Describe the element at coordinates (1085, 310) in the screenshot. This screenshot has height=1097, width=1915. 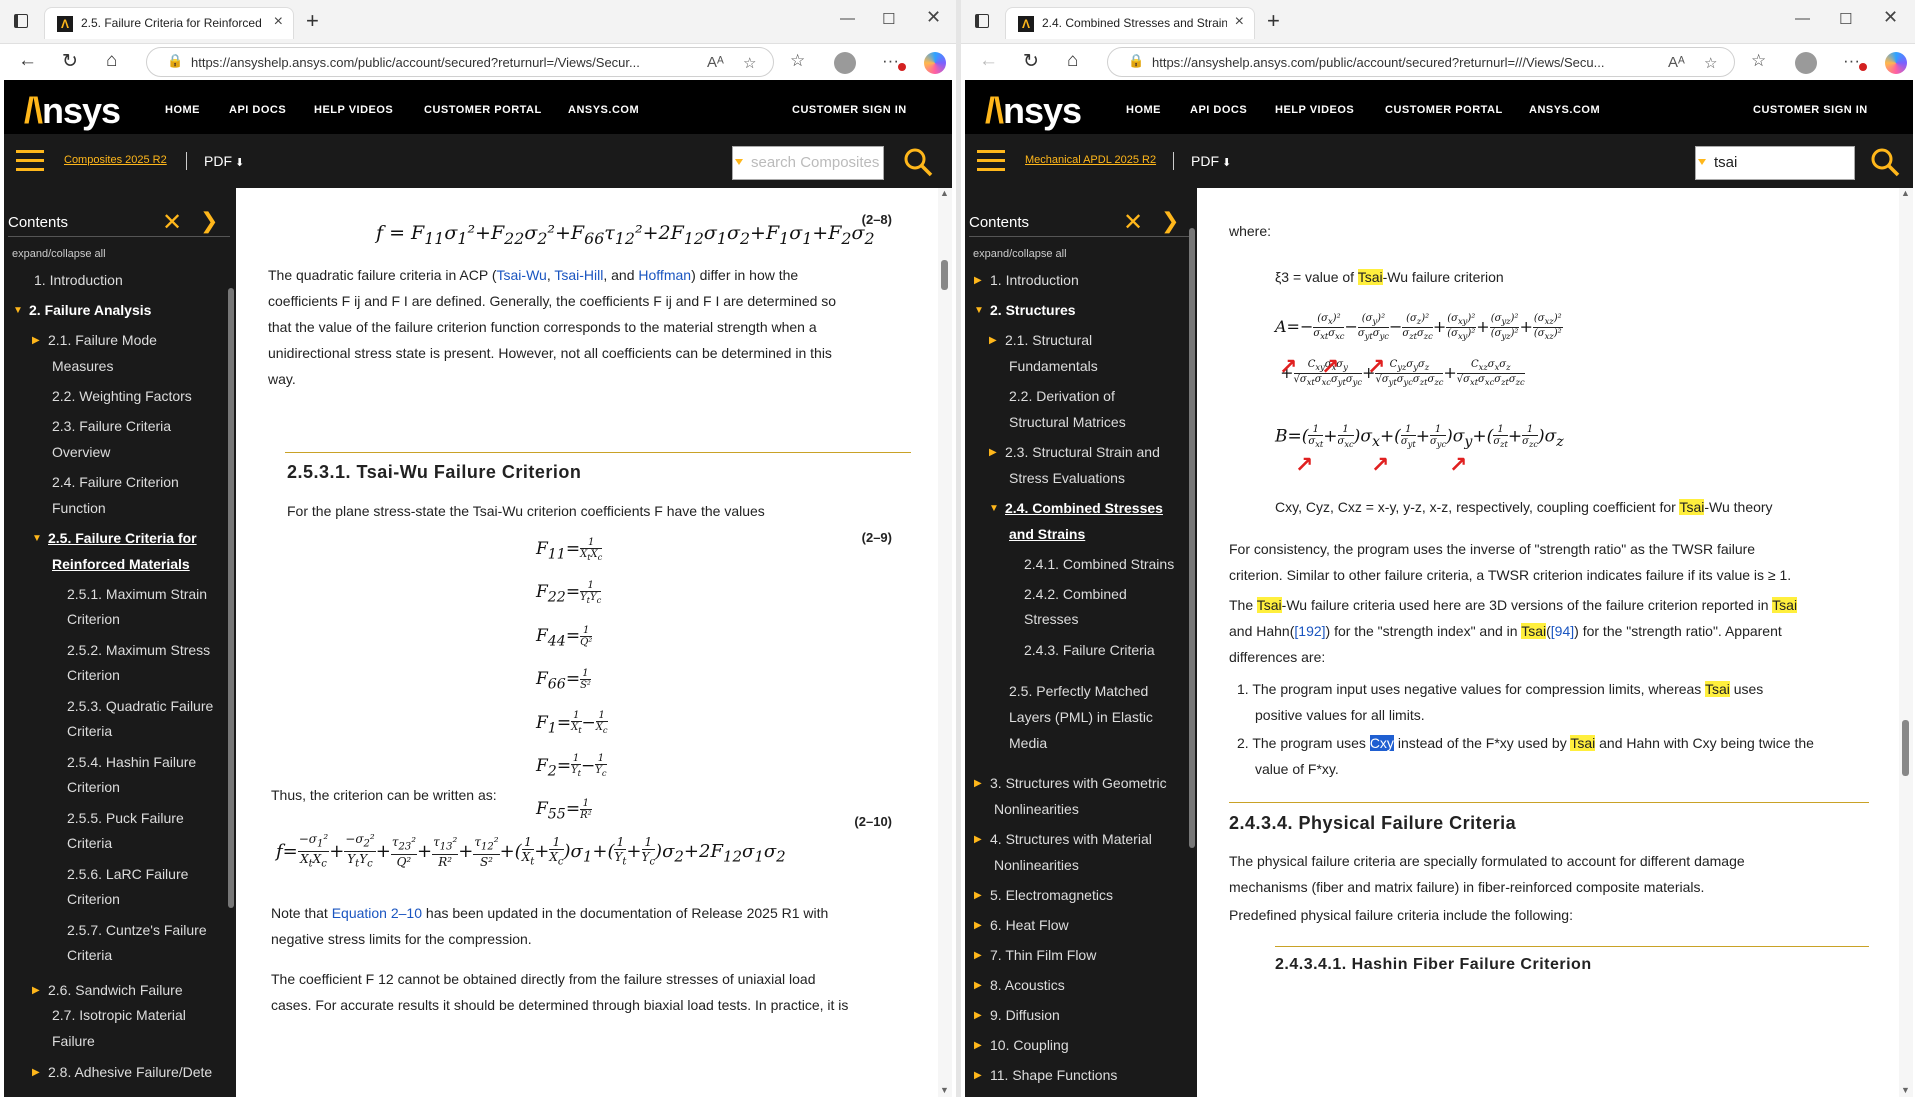
I see `toc-item-2: ▼ 2. Structures` at that location.